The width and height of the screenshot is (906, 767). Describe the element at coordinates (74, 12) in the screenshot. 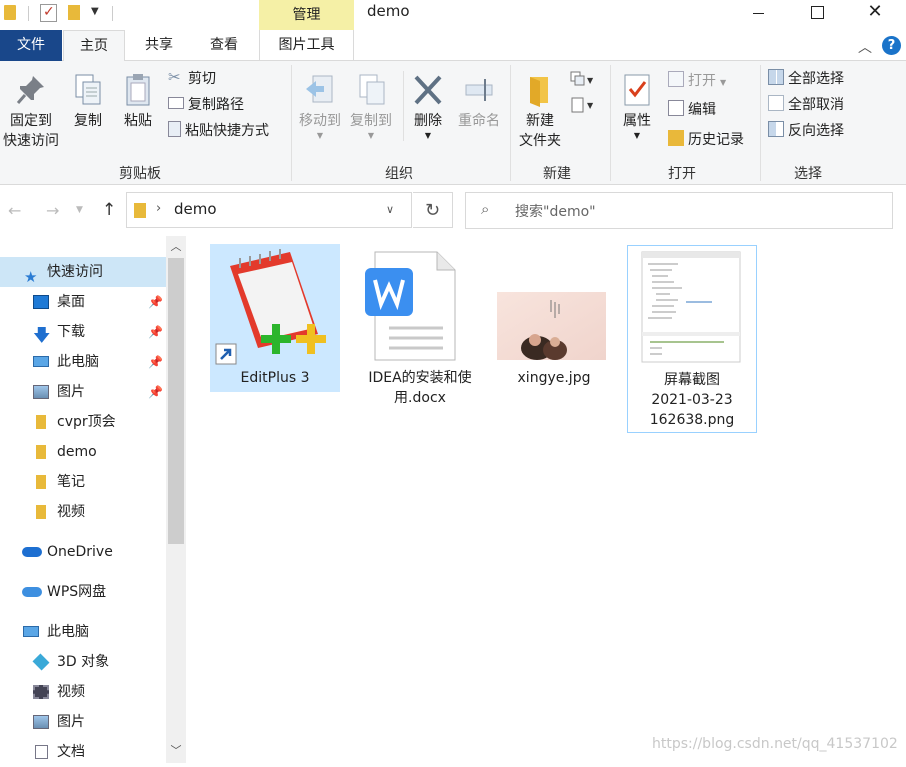

I see `new-folder-quick-icon` at that location.